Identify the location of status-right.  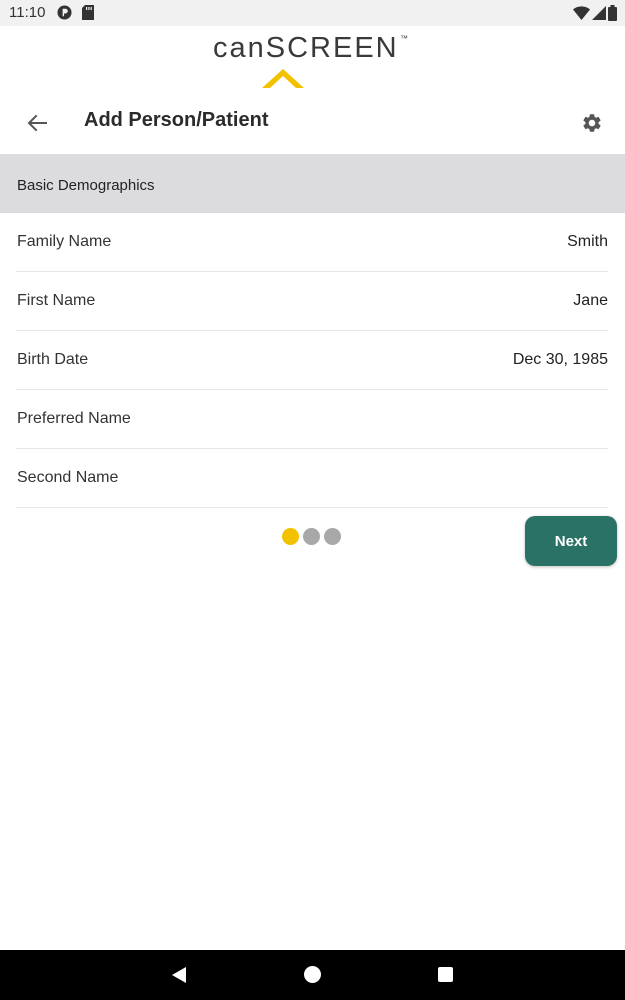
(595, 13).